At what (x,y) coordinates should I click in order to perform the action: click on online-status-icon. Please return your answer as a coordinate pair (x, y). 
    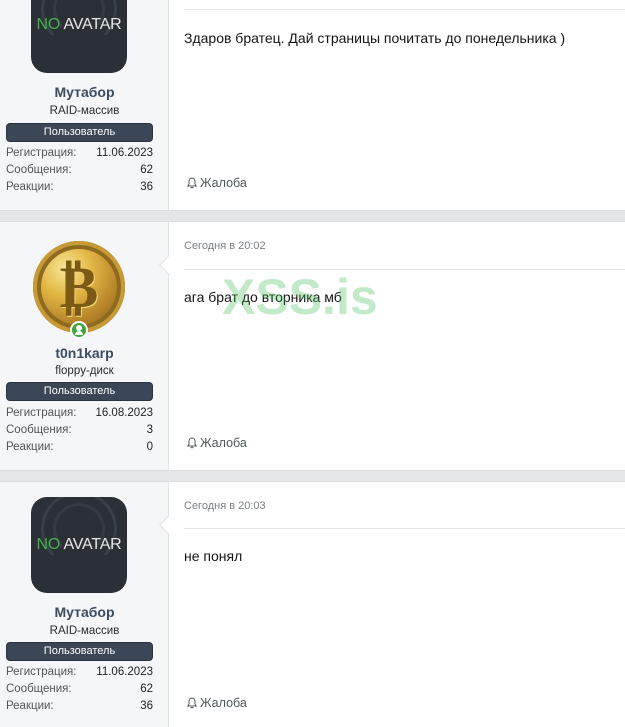
    Looking at the image, I should click on (79, 330).